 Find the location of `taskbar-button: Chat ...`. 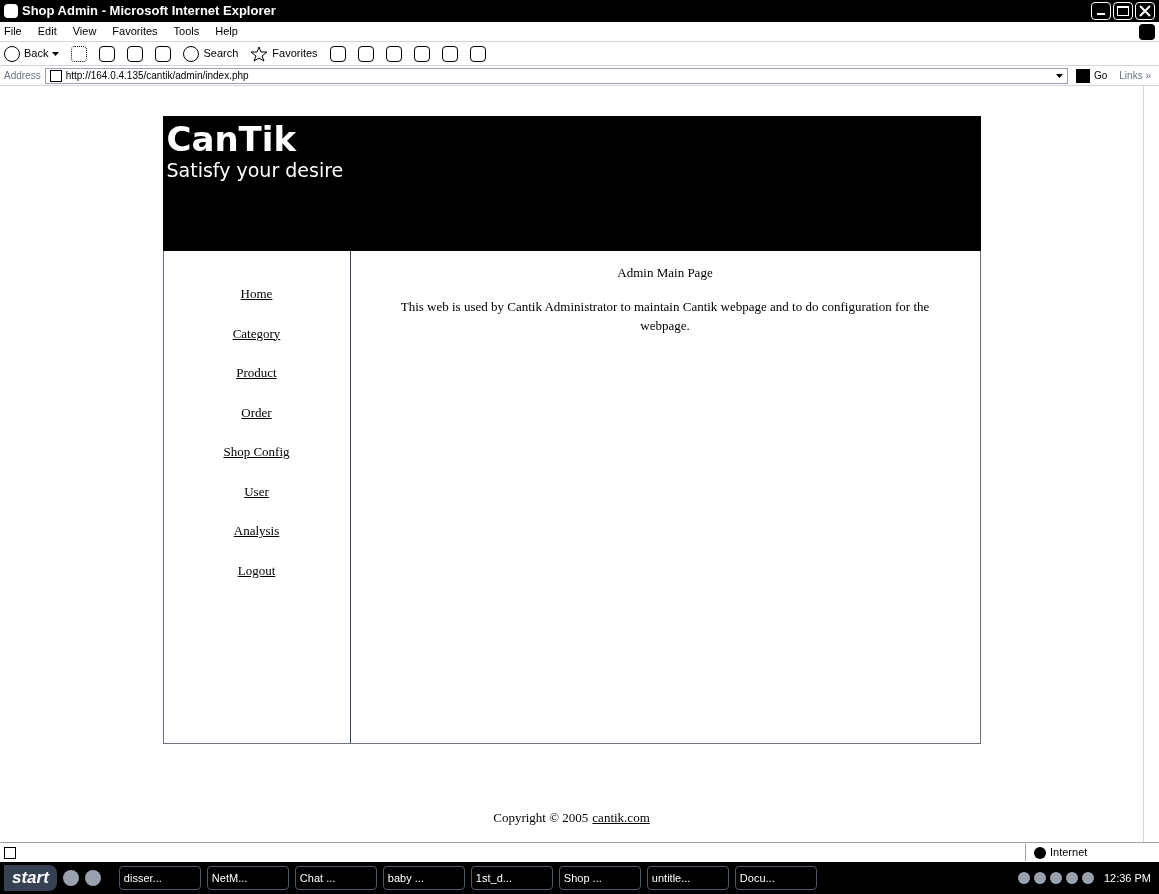

taskbar-button: Chat ... is located at coordinates (335, 878).